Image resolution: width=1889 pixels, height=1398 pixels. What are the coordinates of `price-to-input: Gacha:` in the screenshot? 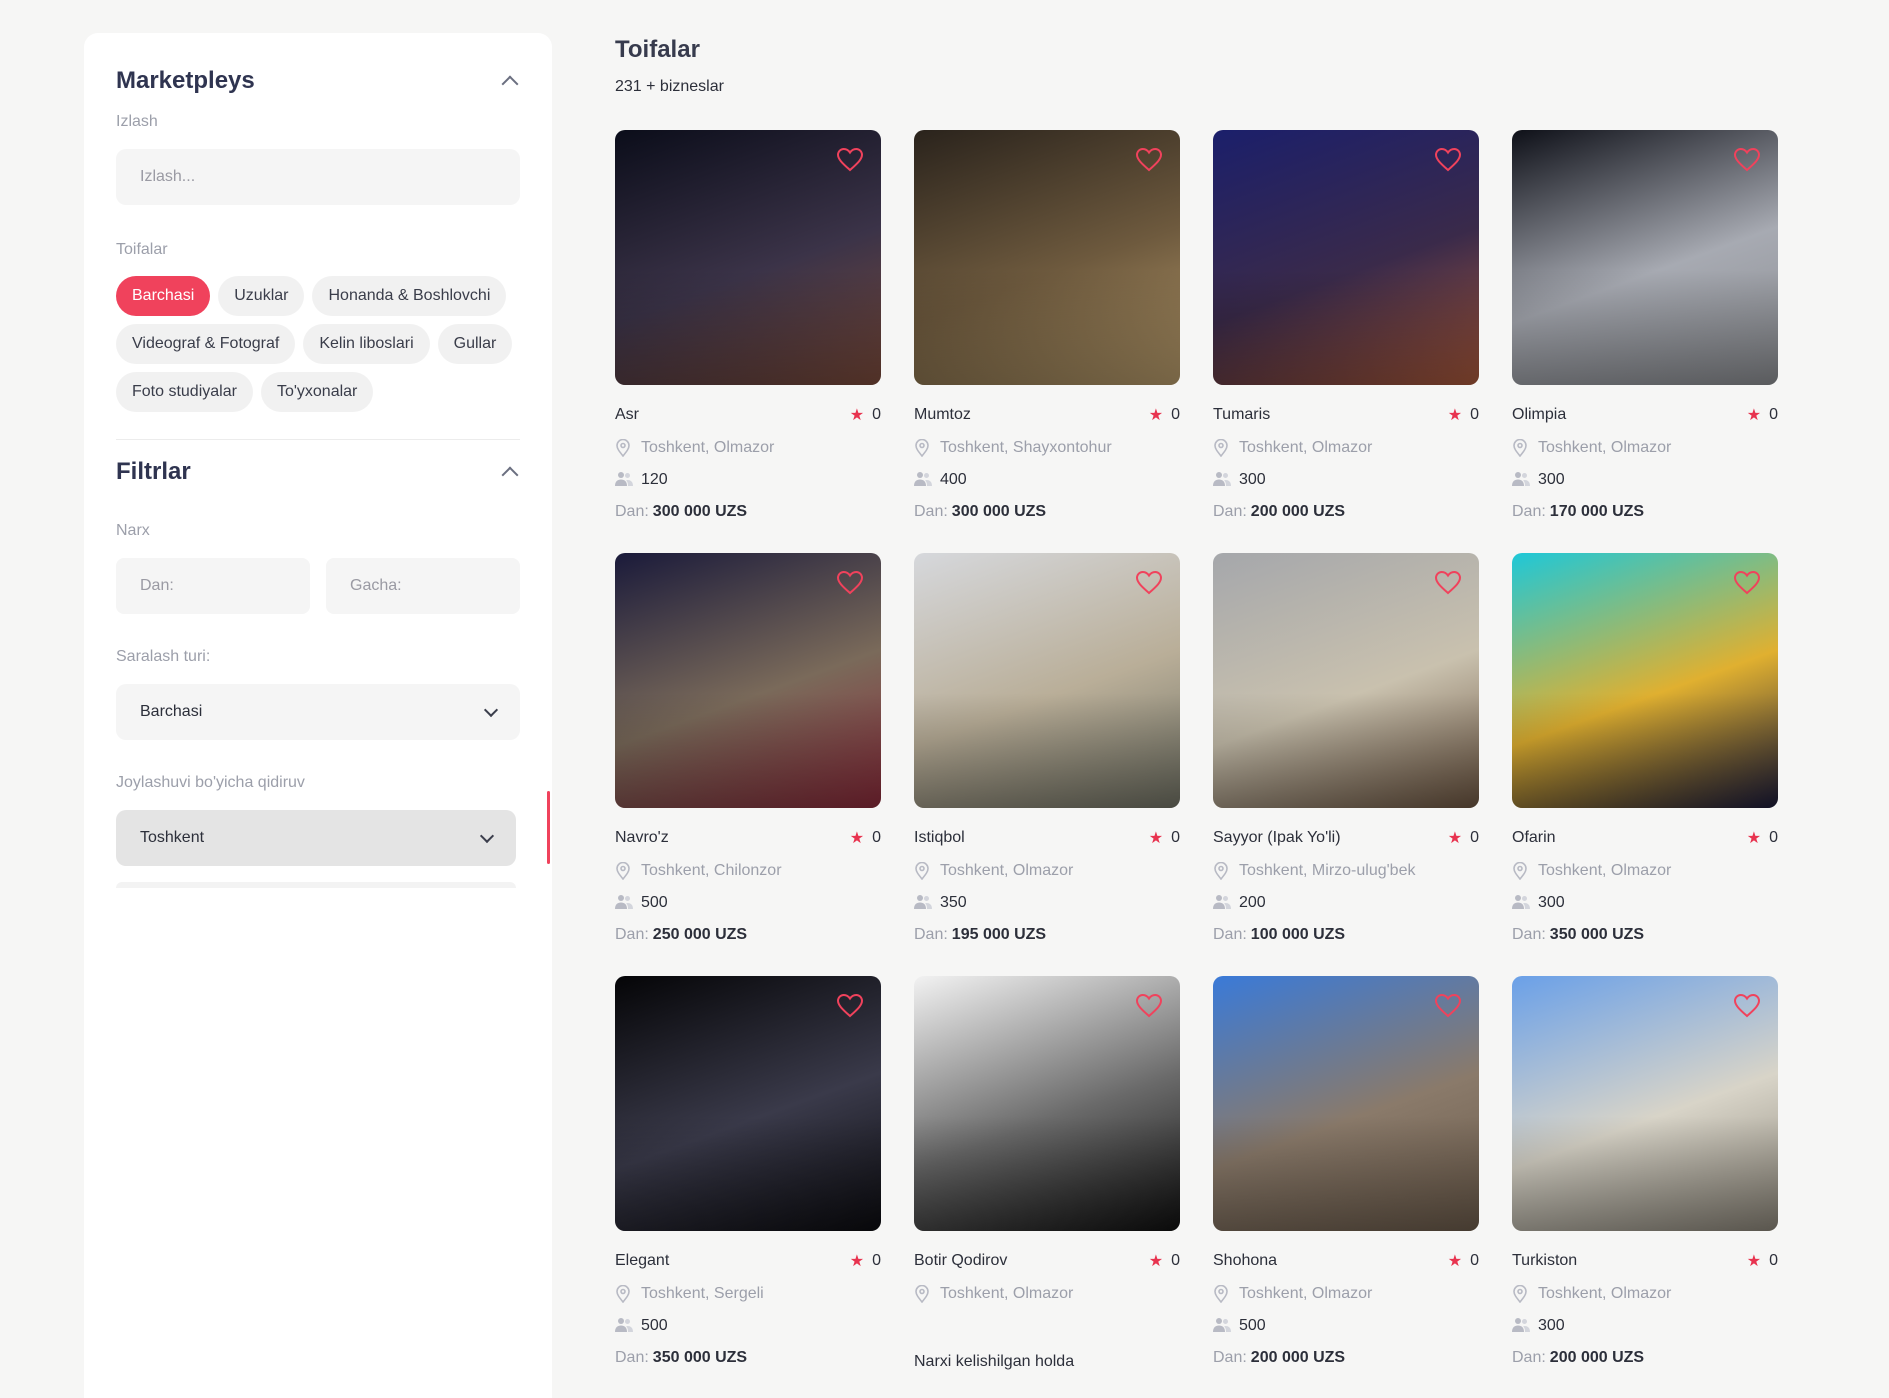 It's located at (423, 586).